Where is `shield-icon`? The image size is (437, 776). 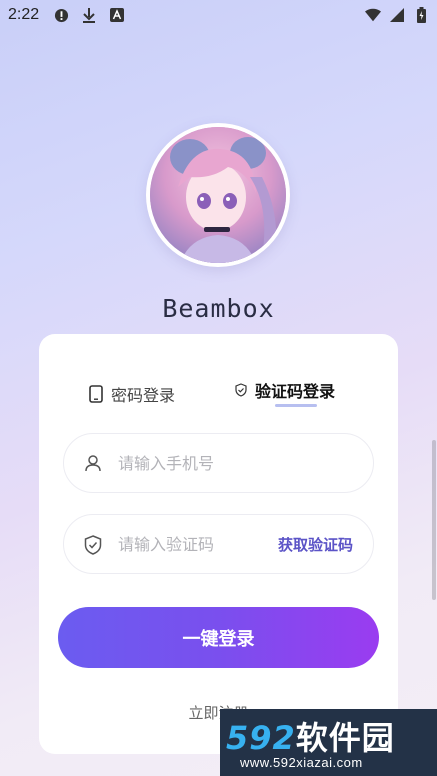 shield-icon is located at coordinates (93, 545).